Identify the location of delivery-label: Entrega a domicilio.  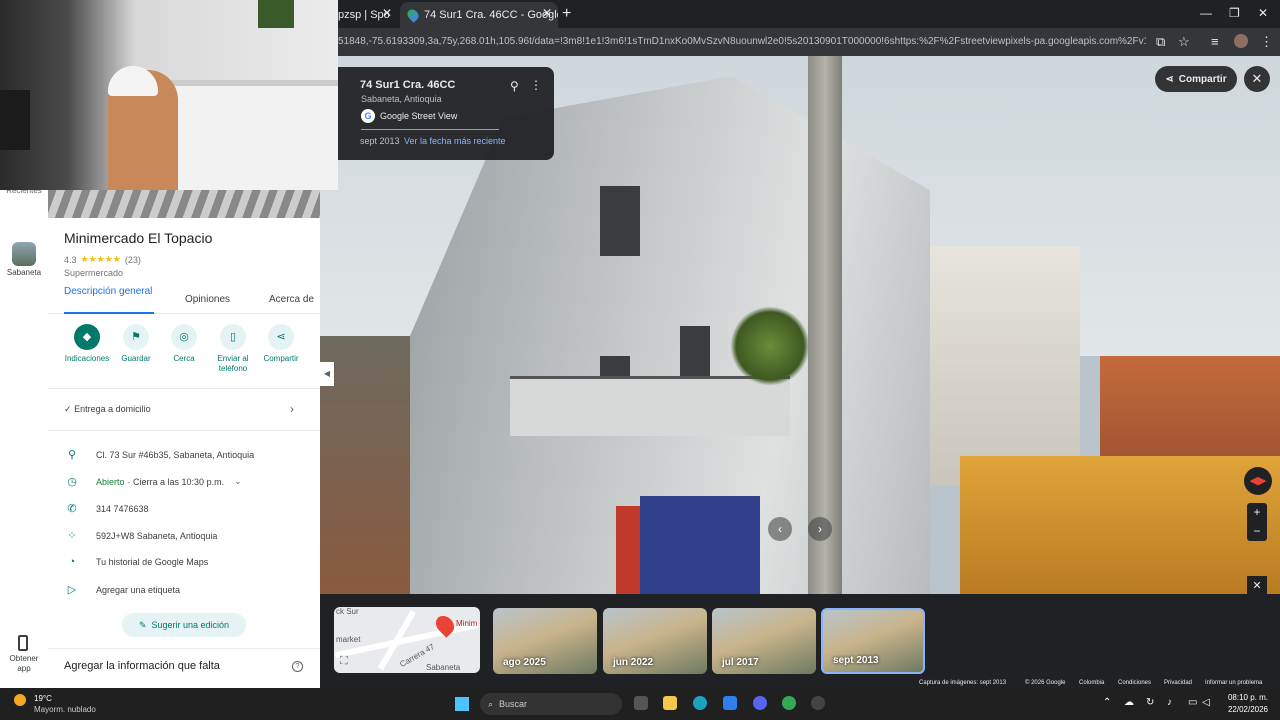
(112, 409).